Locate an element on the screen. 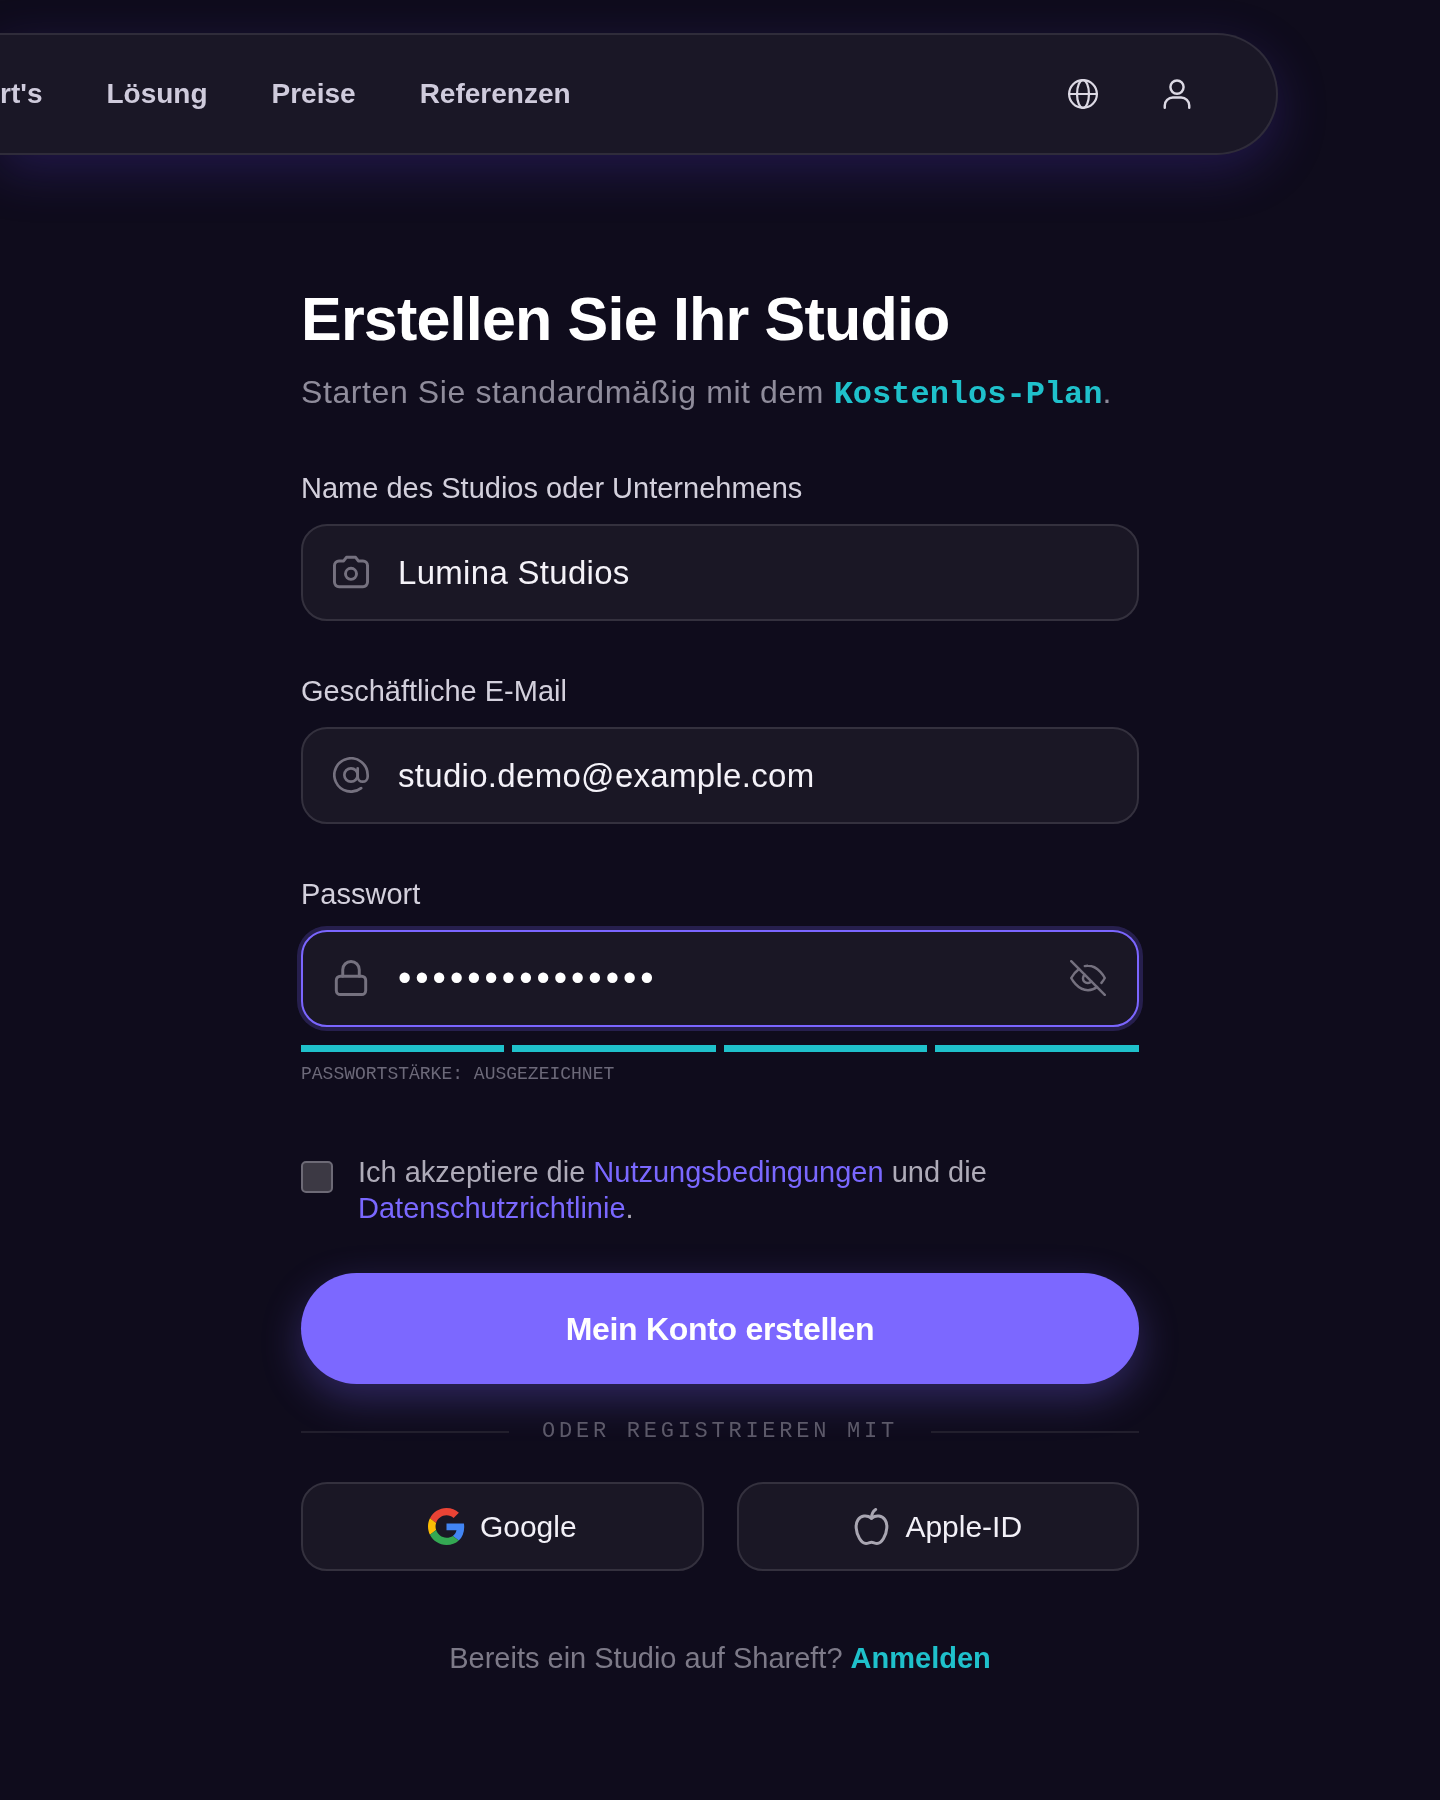  inline-link: Datenschutzrichtlinie is located at coordinates (492, 1208).